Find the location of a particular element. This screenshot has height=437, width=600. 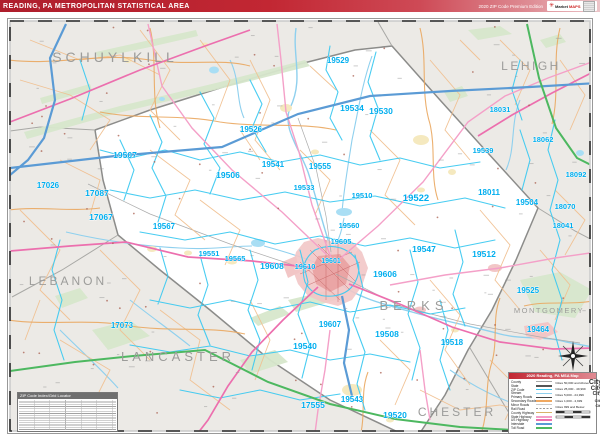

brand-fineprint is located at coordinates (588, 6).